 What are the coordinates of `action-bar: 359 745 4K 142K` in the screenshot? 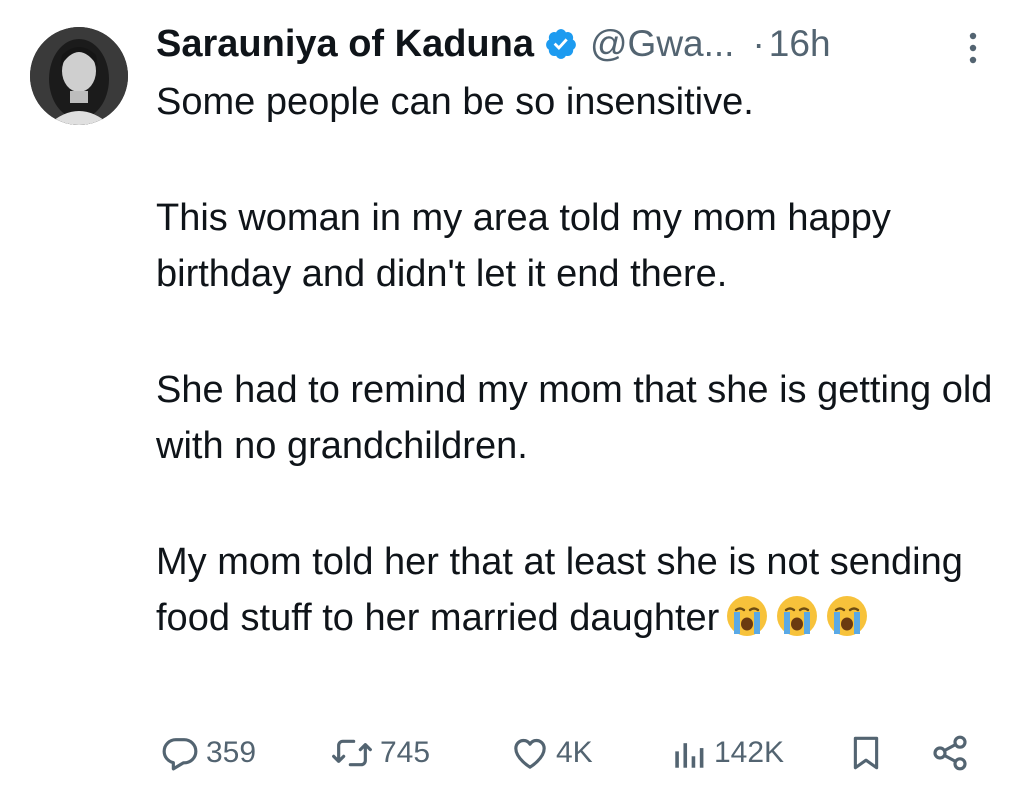 It's located at (570, 753).